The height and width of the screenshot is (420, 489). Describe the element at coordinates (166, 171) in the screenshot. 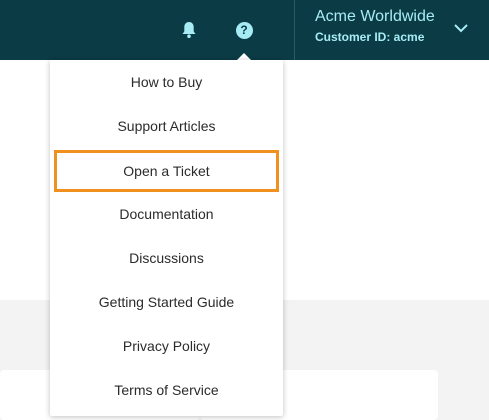

I see `menu-item-open-a-ticket: Open a Ticket` at that location.